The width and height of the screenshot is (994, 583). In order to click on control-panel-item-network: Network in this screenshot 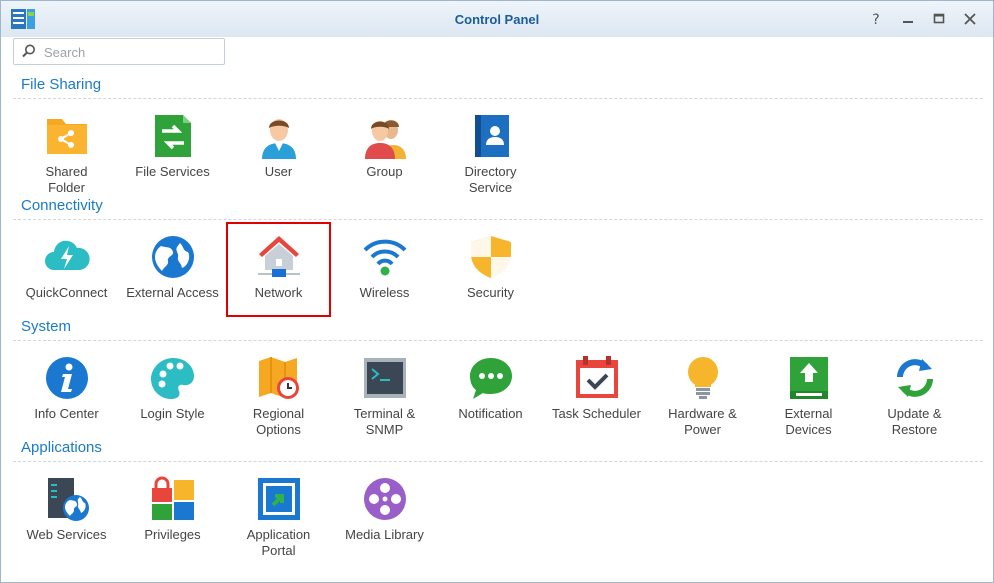, I will do `click(278, 269)`.